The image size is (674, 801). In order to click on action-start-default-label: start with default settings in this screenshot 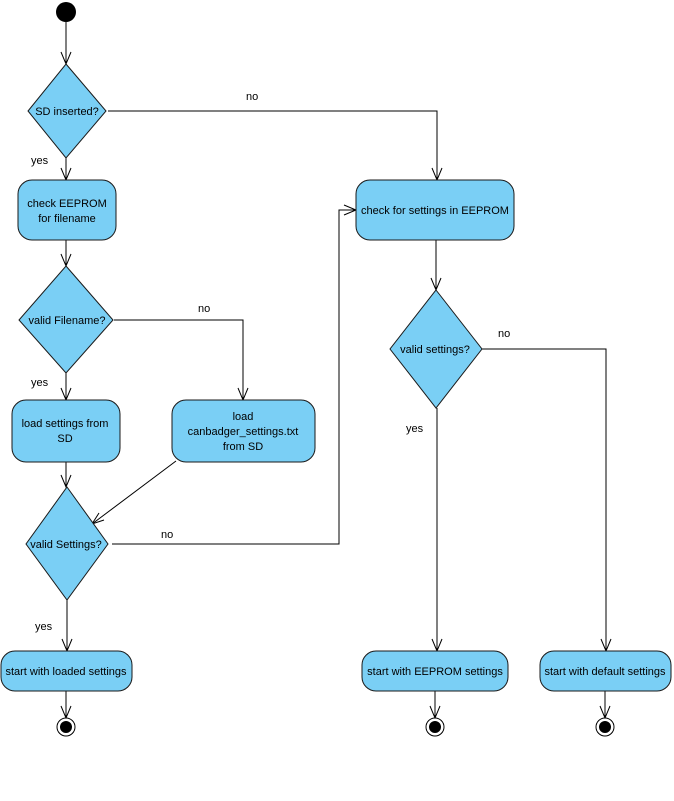, I will do `click(605, 672)`.